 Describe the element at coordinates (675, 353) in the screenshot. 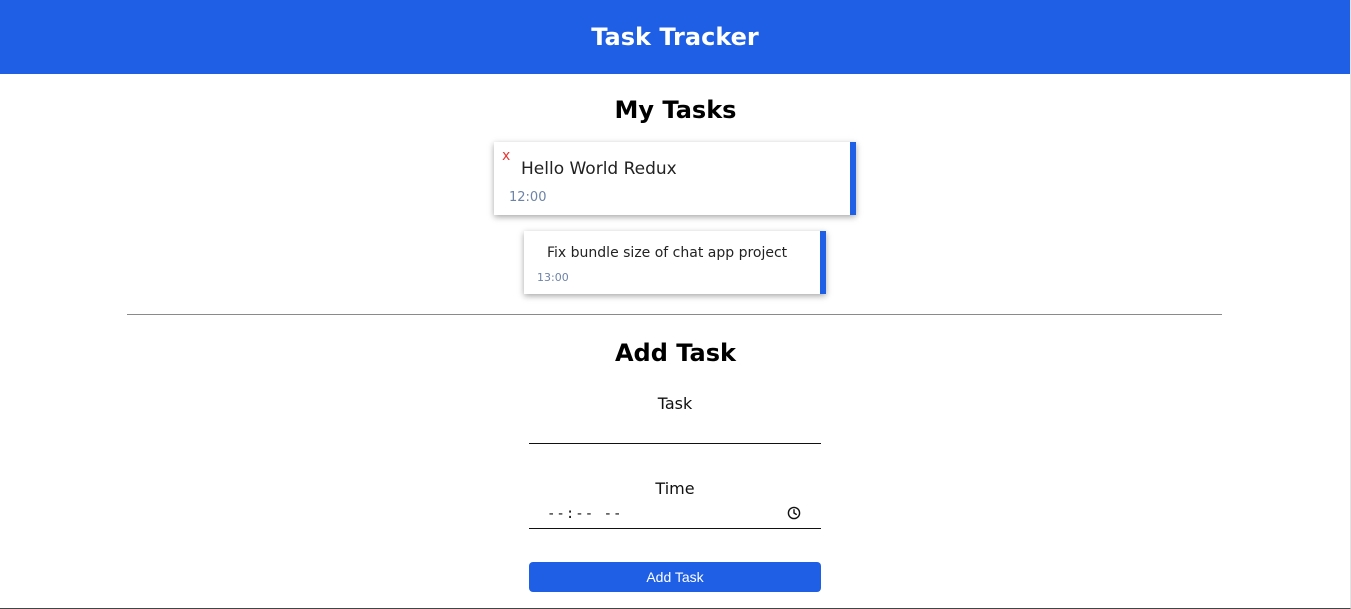

I see `add-task-heading: Add Task` at that location.